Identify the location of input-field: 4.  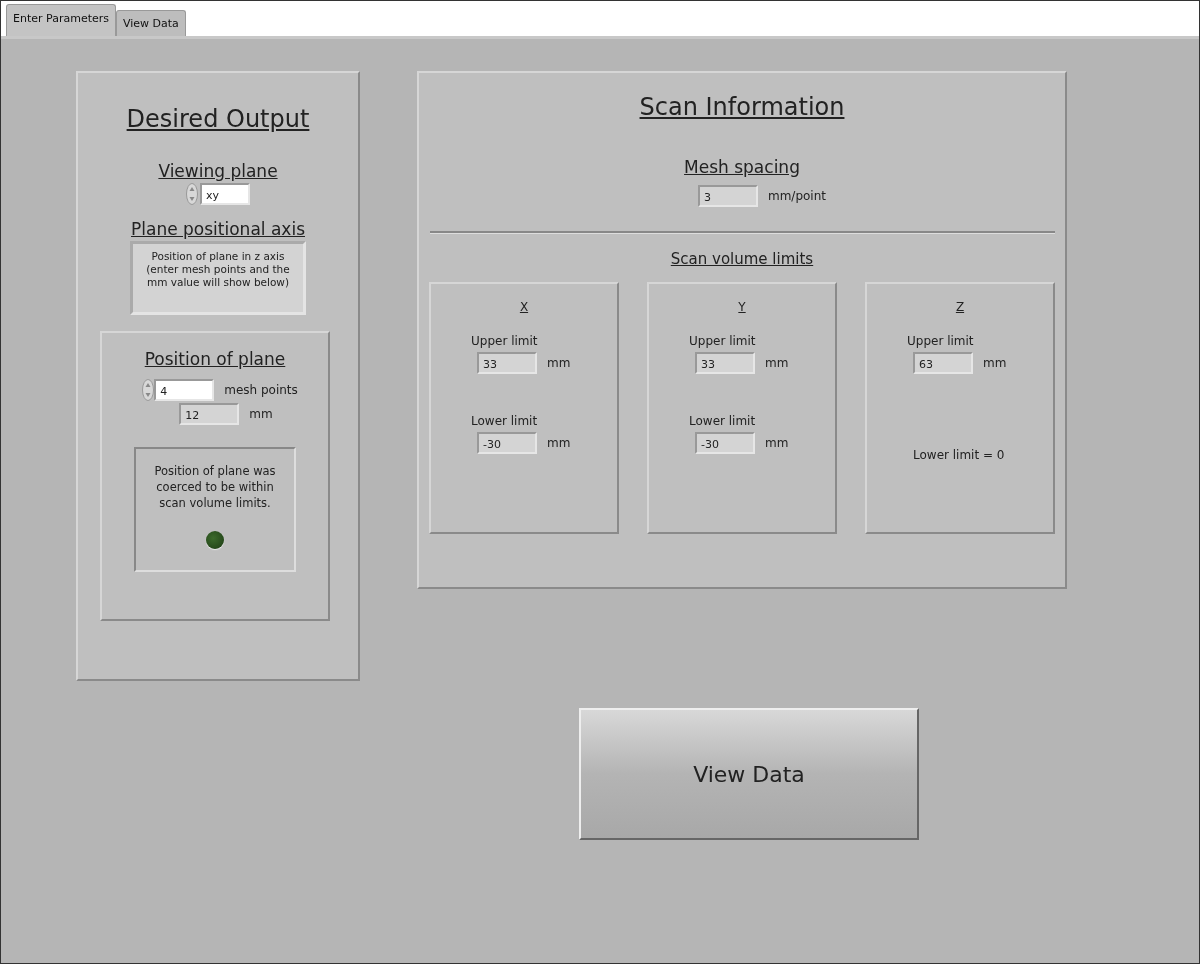
(184, 390).